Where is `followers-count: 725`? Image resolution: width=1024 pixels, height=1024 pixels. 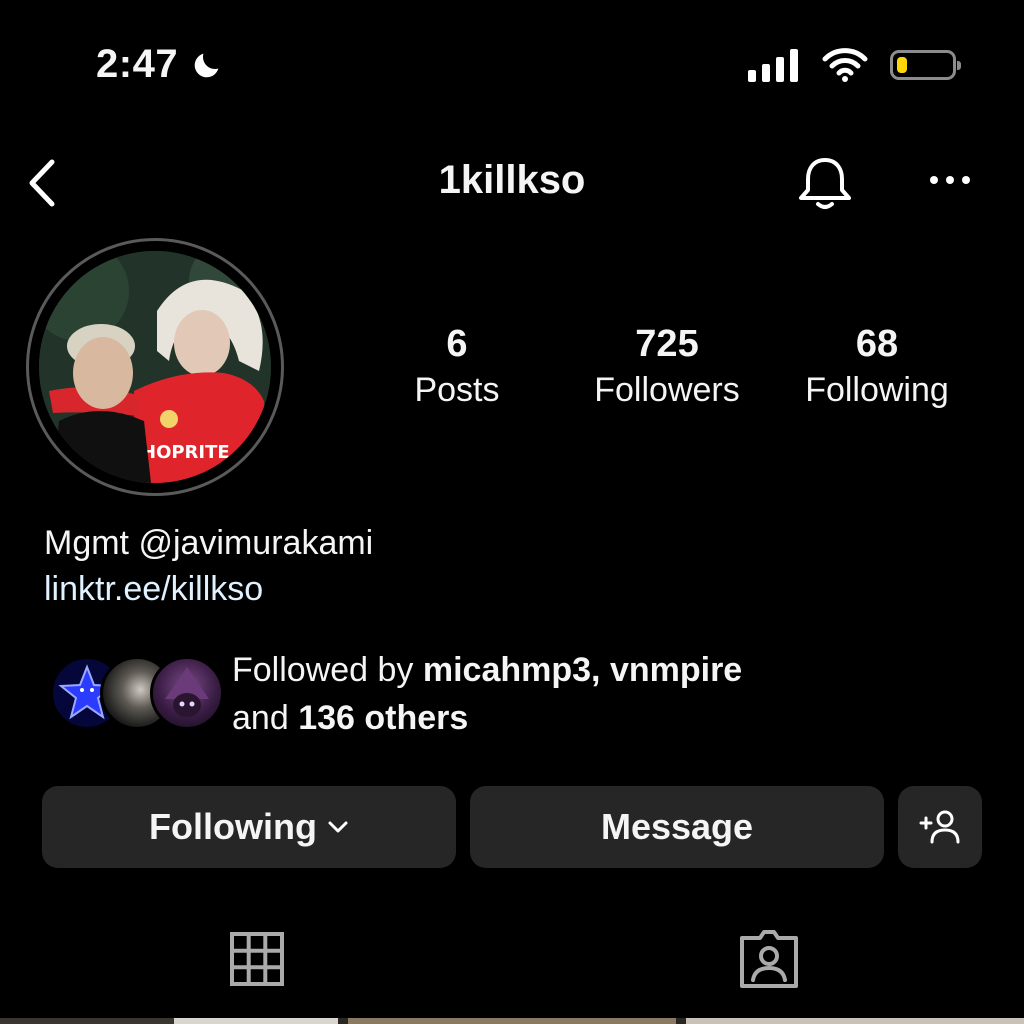 followers-count: 725 is located at coordinates (667, 344).